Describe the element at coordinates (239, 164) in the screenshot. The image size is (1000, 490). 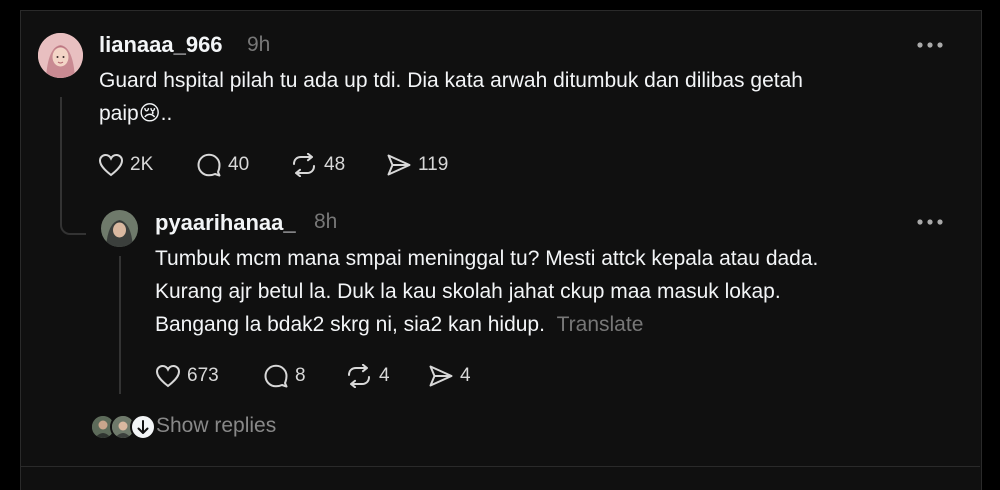
I see `comment-count: 40` at that location.